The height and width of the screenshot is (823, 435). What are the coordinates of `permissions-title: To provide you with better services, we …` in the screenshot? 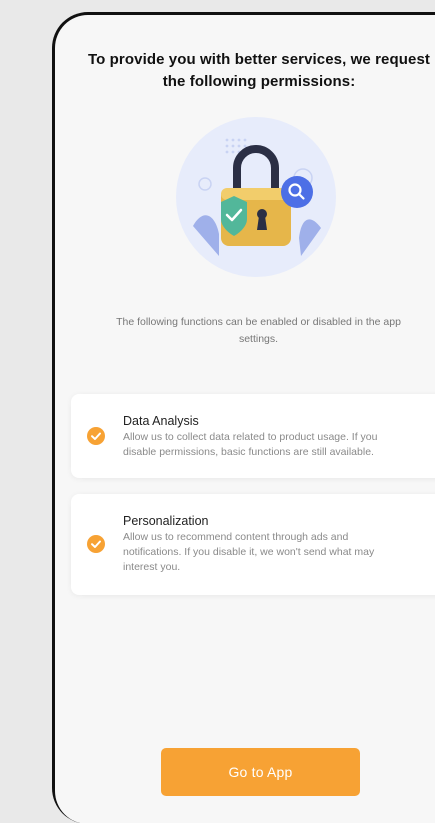 It's located at (249, 71).